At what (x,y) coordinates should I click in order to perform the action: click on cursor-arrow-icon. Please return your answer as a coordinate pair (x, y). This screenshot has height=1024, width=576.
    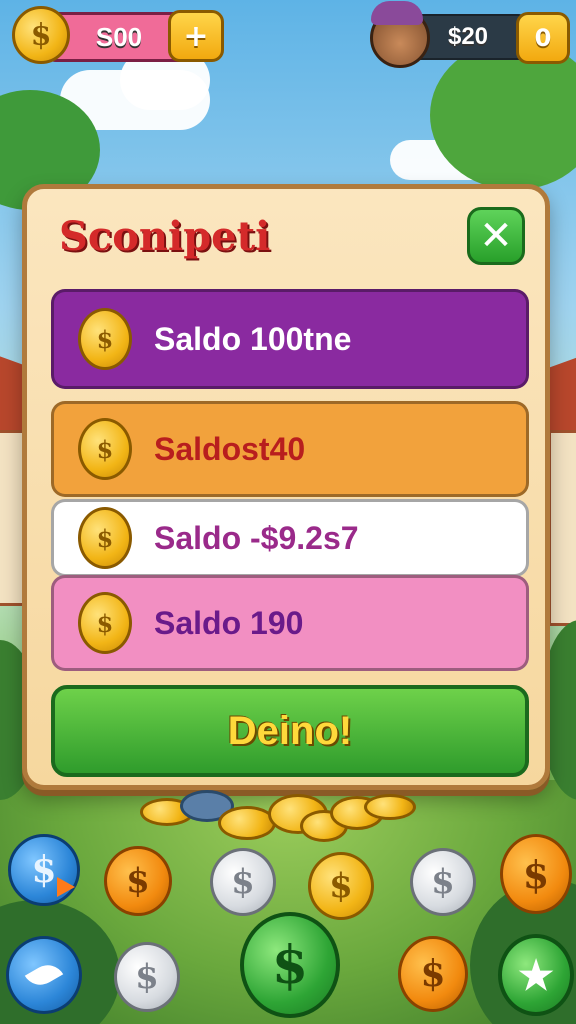
    Looking at the image, I should click on (66, 887).